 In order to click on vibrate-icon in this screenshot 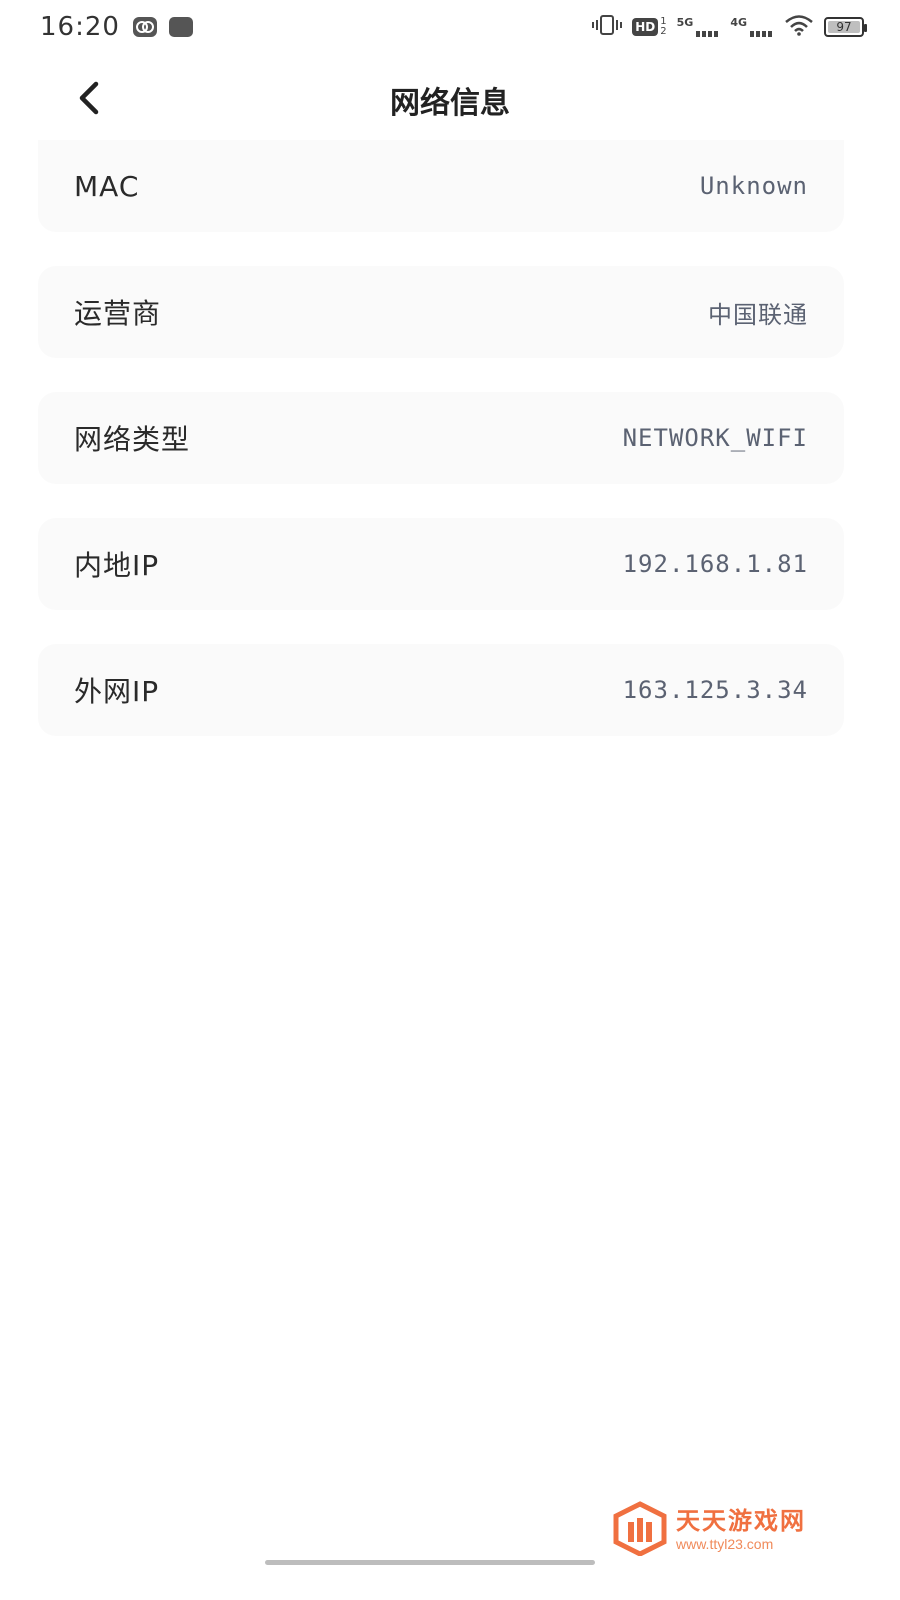, I will do `click(607, 27)`.